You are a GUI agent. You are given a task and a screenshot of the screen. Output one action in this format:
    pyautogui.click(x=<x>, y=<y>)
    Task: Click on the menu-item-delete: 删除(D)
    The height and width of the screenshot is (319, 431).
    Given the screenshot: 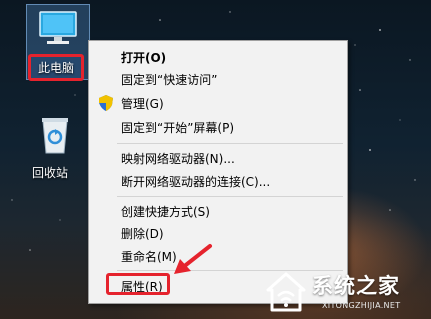 What is the action you would take?
    pyautogui.click(x=218, y=233)
    